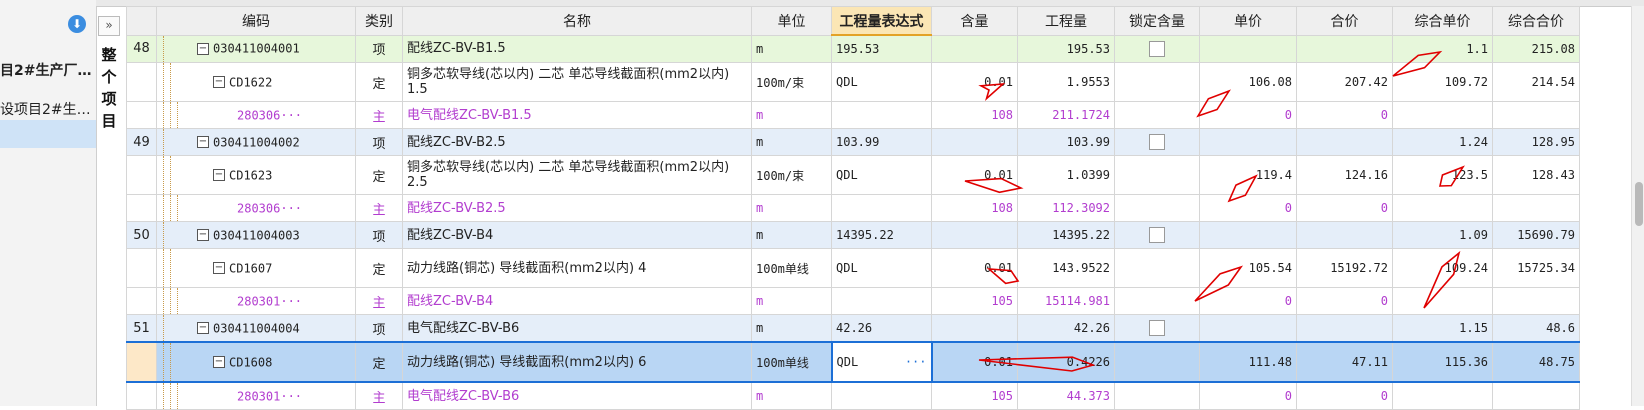 Image resolution: width=1644 pixels, height=410 pixels. What do you see at coordinates (1536, 208) in the screenshot?
I see `composite-total-cell` at bounding box center [1536, 208].